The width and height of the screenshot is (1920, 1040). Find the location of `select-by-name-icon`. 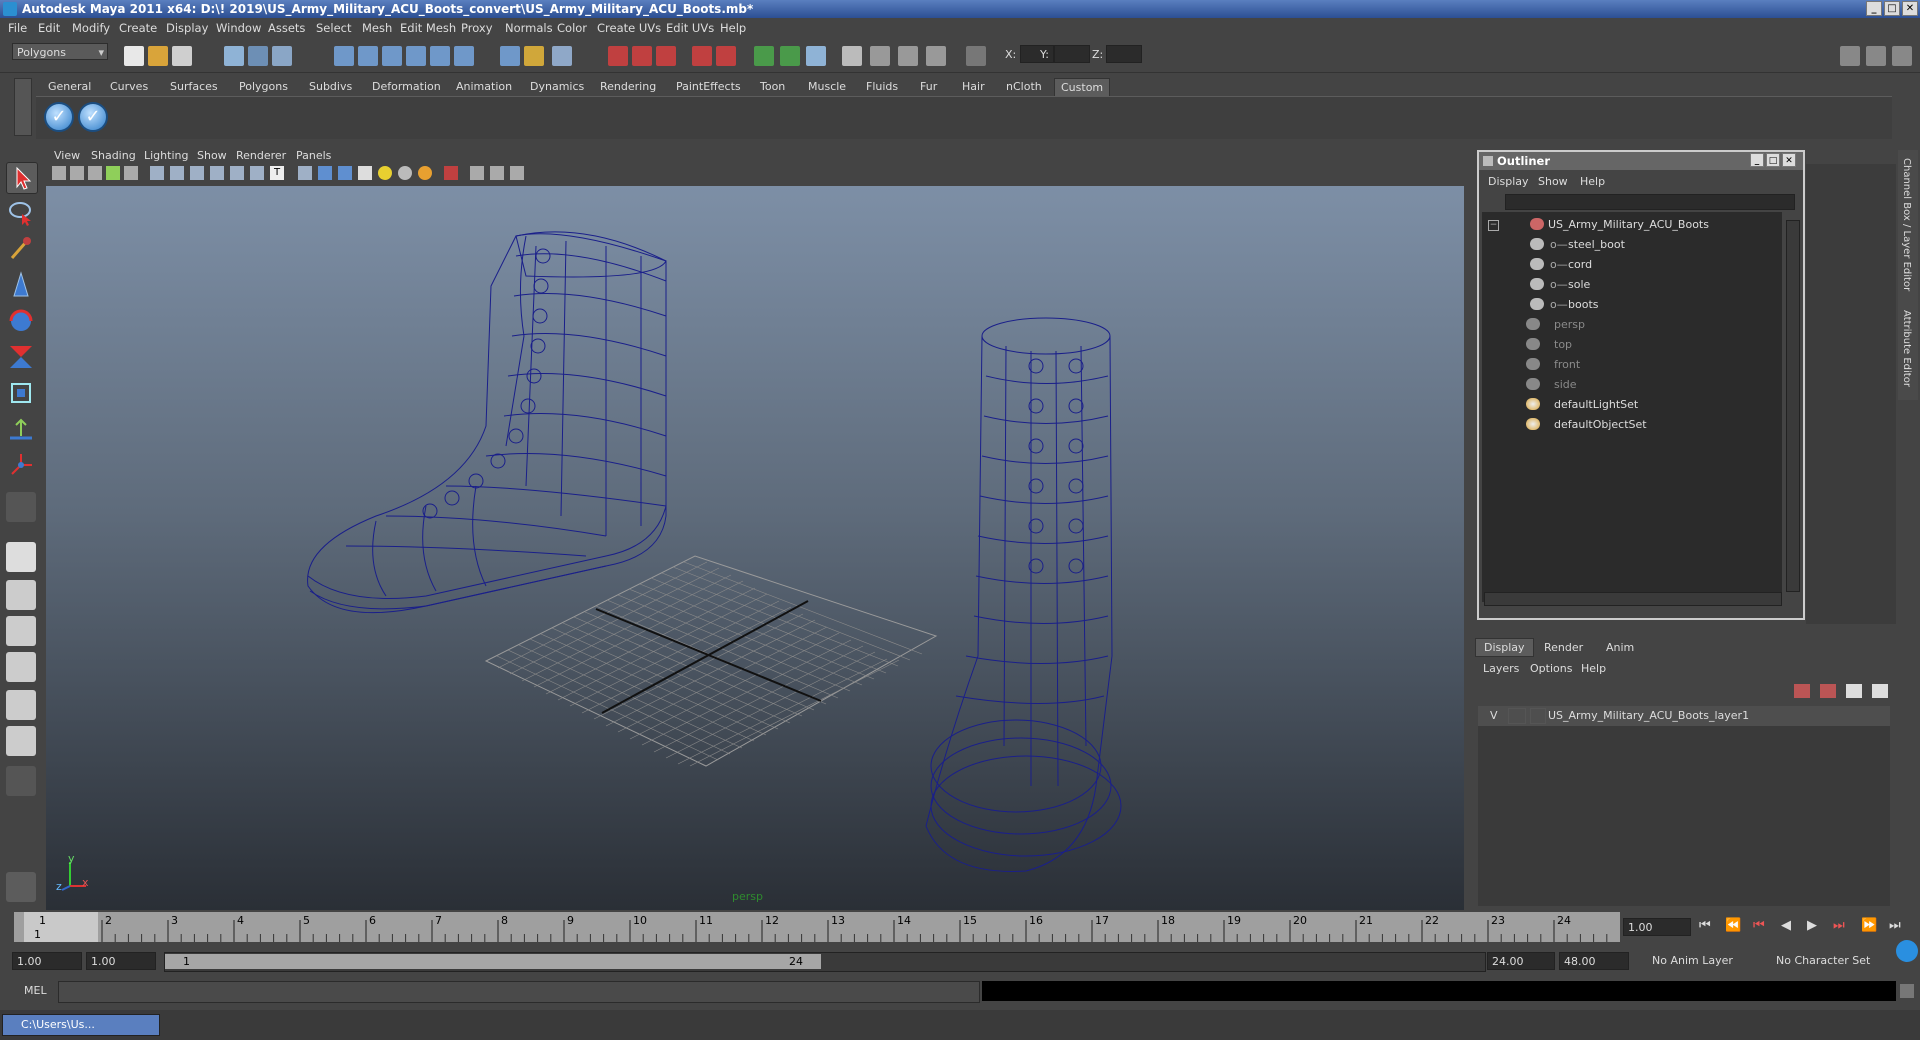

select-by-name-icon is located at coordinates (764, 56).